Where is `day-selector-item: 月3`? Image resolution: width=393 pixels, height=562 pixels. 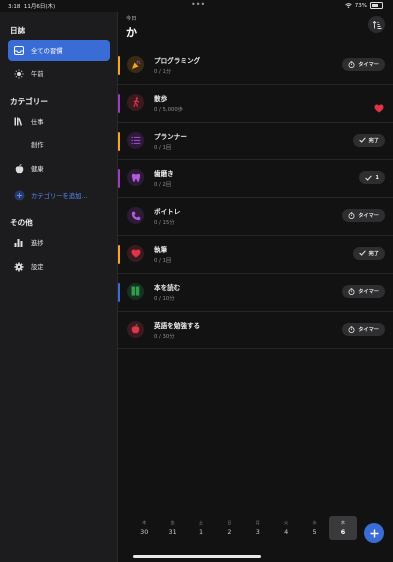
day-selector-item: 月3 is located at coordinates (258, 528).